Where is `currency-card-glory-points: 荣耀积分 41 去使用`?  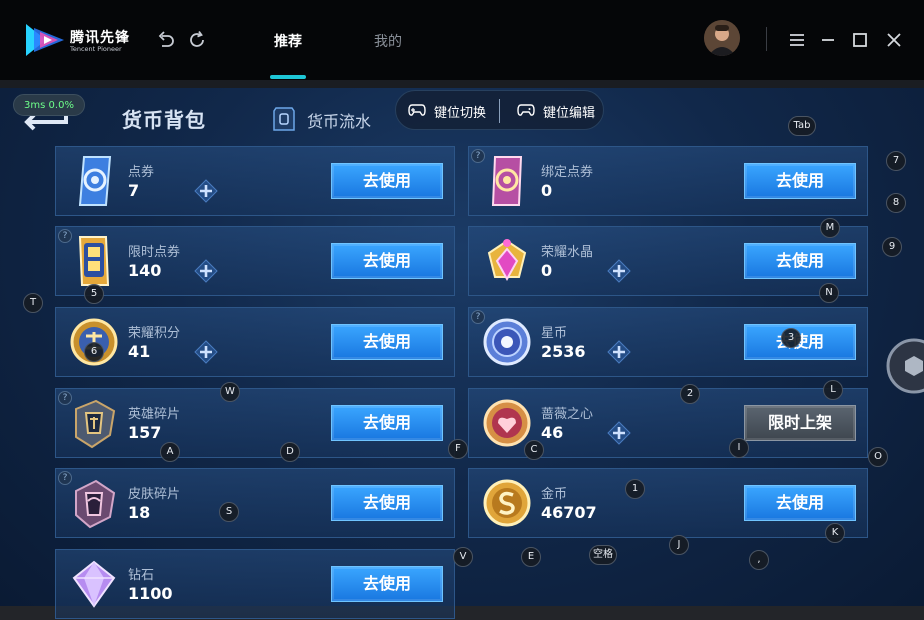
currency-card-glory-points: 荣耀积分 41 去使用 is located at coordinates (255, 342).